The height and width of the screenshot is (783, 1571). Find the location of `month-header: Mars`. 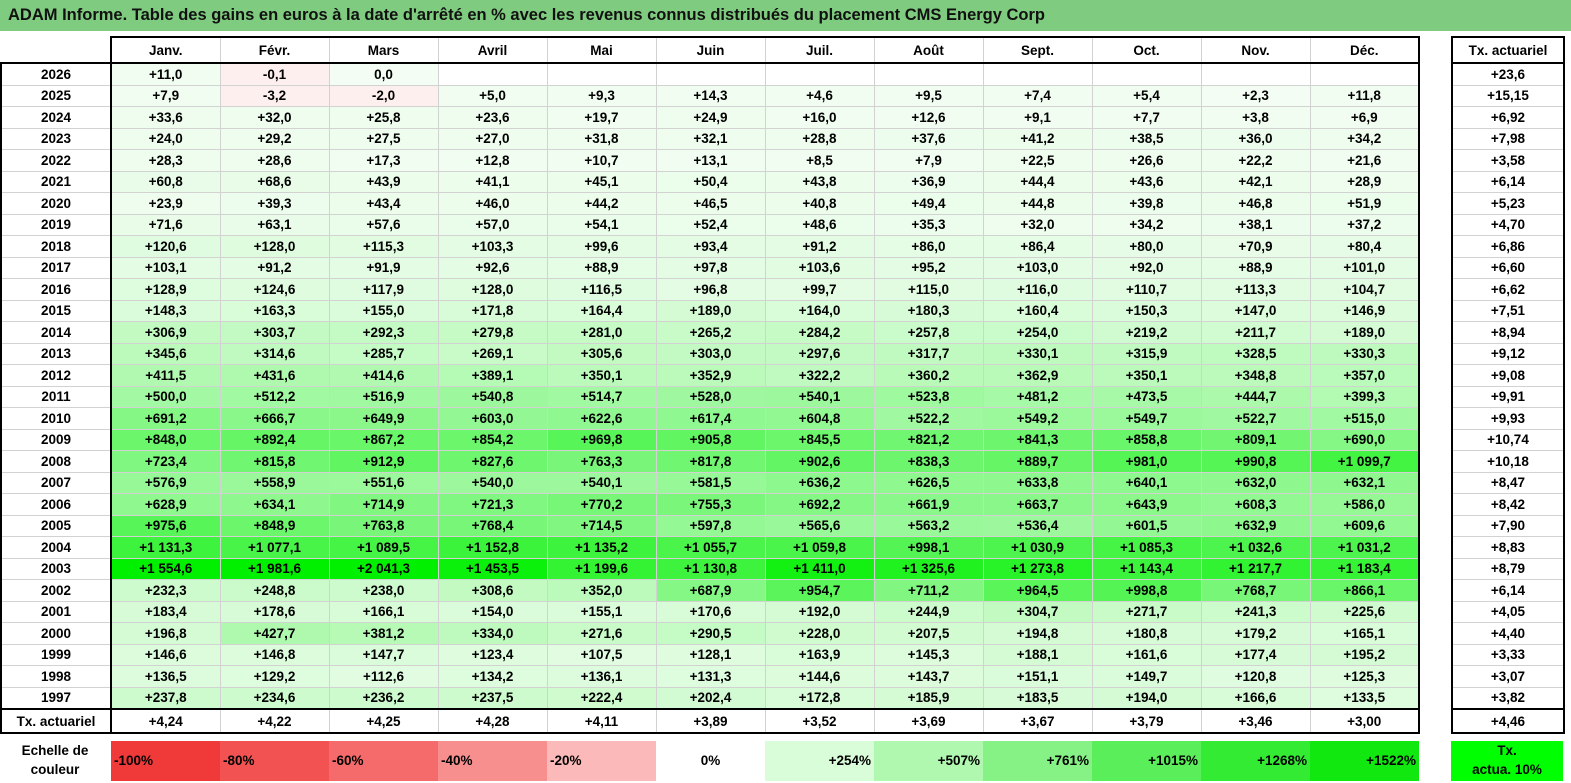

month-header: Mars is located at coordinates (383, 50).